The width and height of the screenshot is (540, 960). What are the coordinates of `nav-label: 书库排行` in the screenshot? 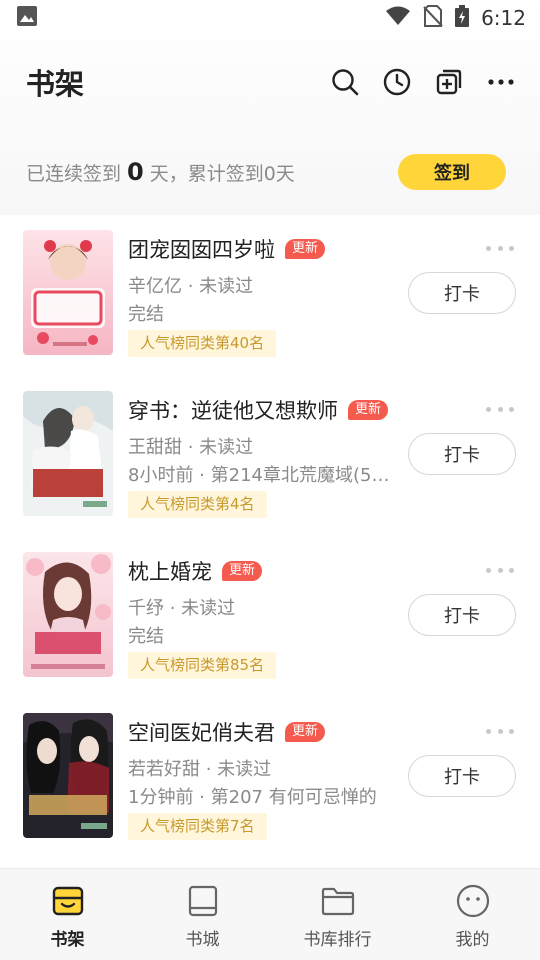 It's located at (337, 940).